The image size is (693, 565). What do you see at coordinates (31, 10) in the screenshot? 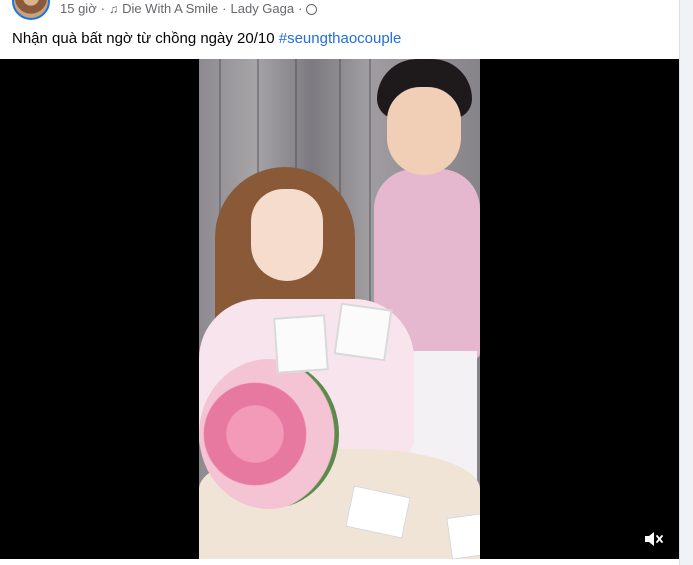
I see `avatar` at bounding box center [31, 10].